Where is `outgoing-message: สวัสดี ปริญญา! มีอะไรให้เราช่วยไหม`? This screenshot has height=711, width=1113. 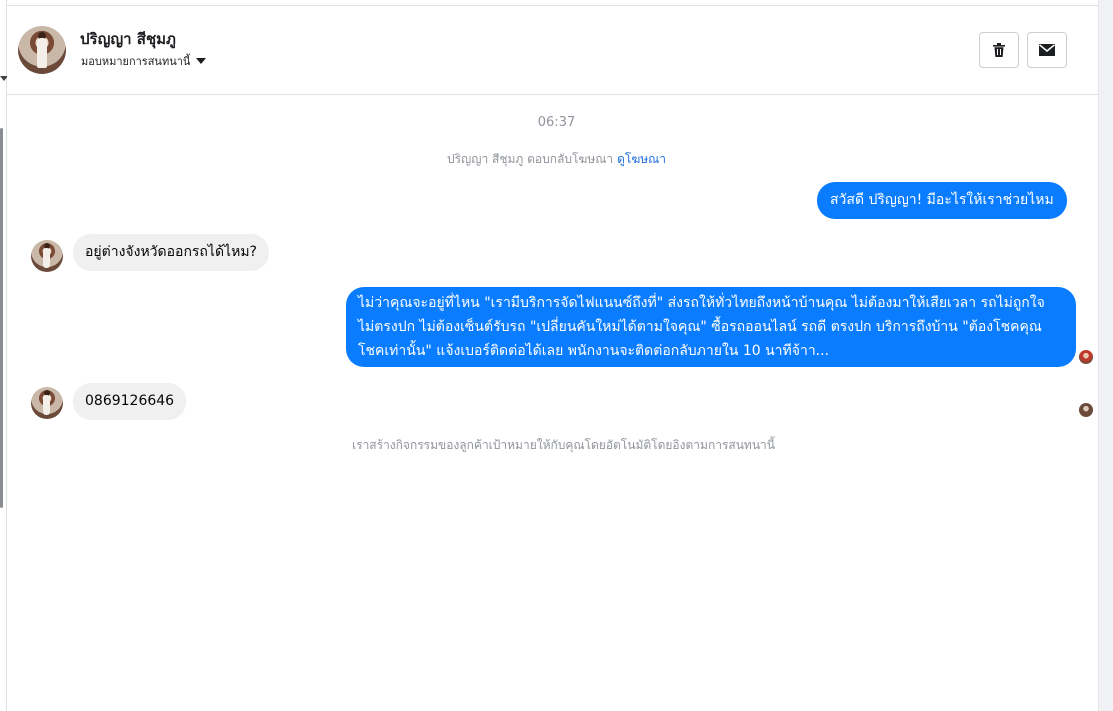
outgoing-message: สวัสดี ปริญญา! มีอะไรให้เราช่วยไหม is located at coordinates (942, 200).